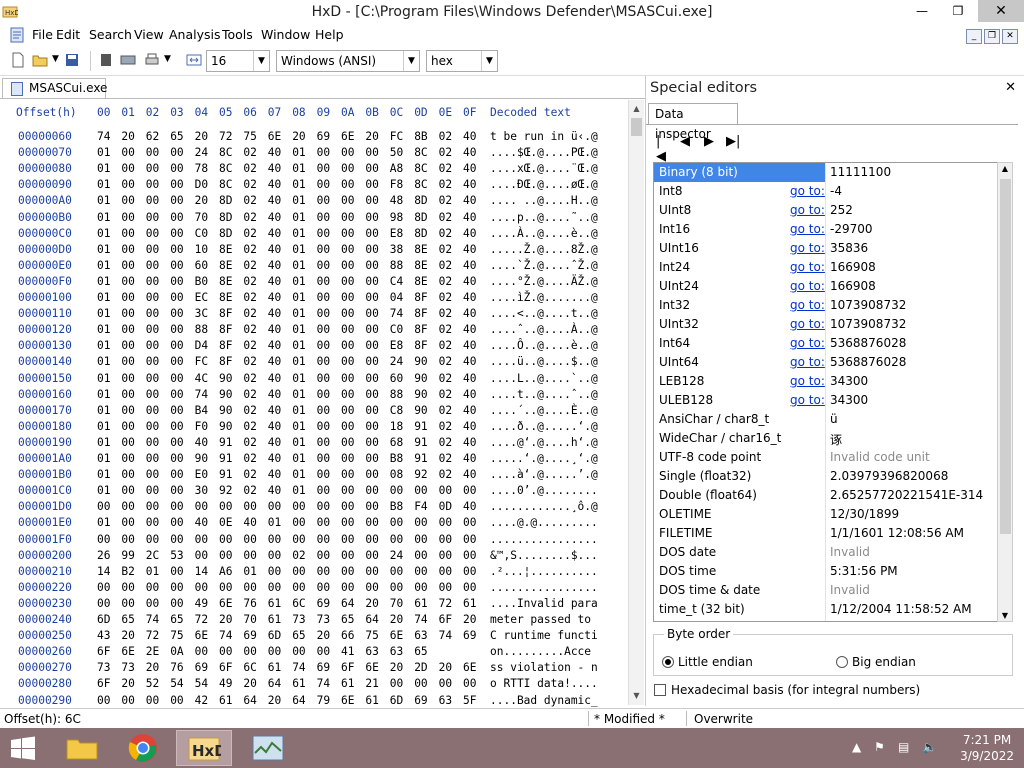  Describe the element at coordinates (896, 621) in the screenshot. I see `inspector-value: 2/18/2140 6:27:08 PM` at that location.